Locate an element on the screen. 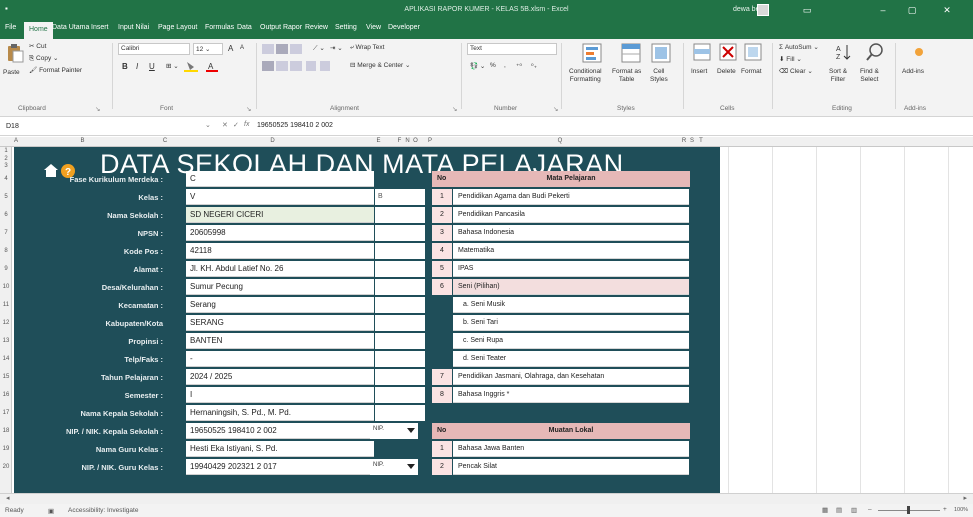 The height and width of the screenshot is (517, 973). subject-row: 3 Bahasa Indonesia is located at coordinates (561, 233).